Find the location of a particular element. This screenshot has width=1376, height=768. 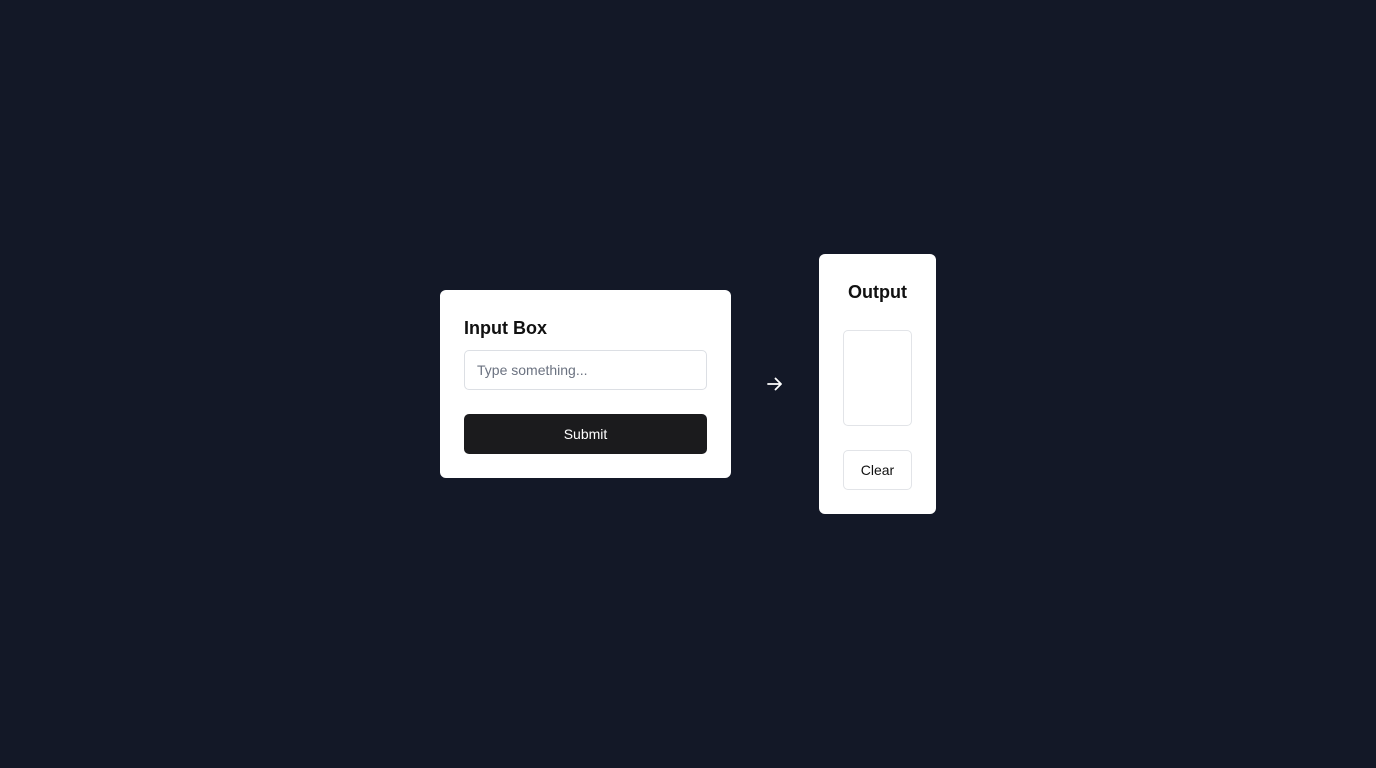

clear-button: Clear is located at coordinates (877, 470).